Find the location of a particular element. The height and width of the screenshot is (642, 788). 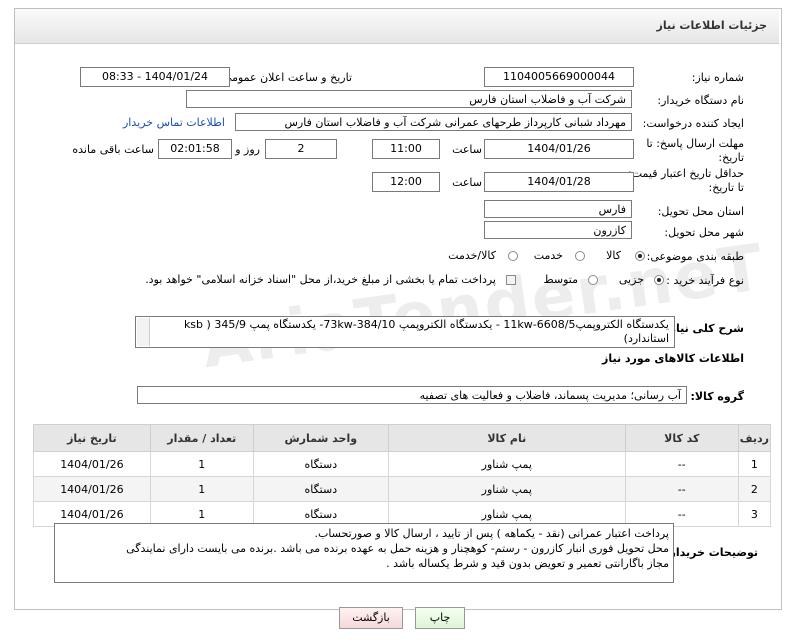

city-label: شهر محل تحویل: is located at coordinates (704, 232).